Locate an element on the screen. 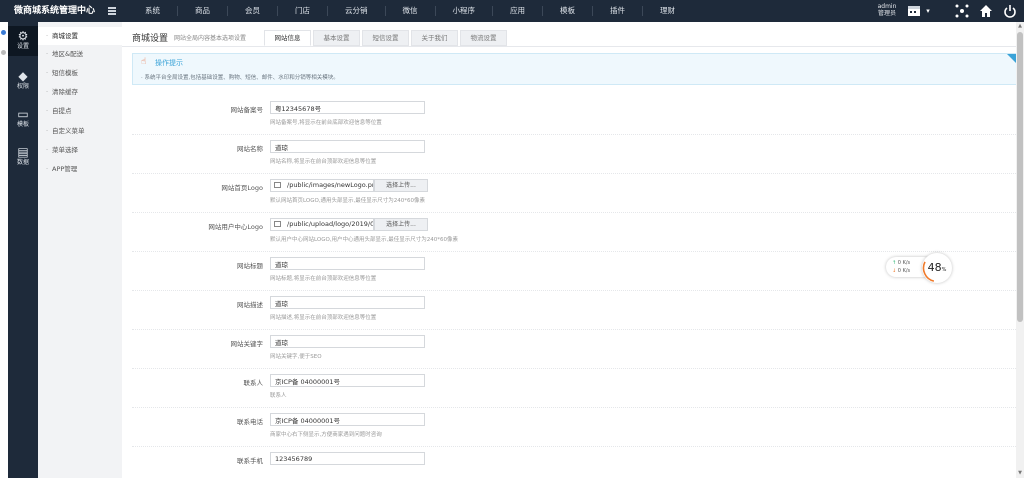 This screenshot has height=485, width=1024. sidebar-item-settings: ⚙ 设置 is located at coordinates (23, 41).